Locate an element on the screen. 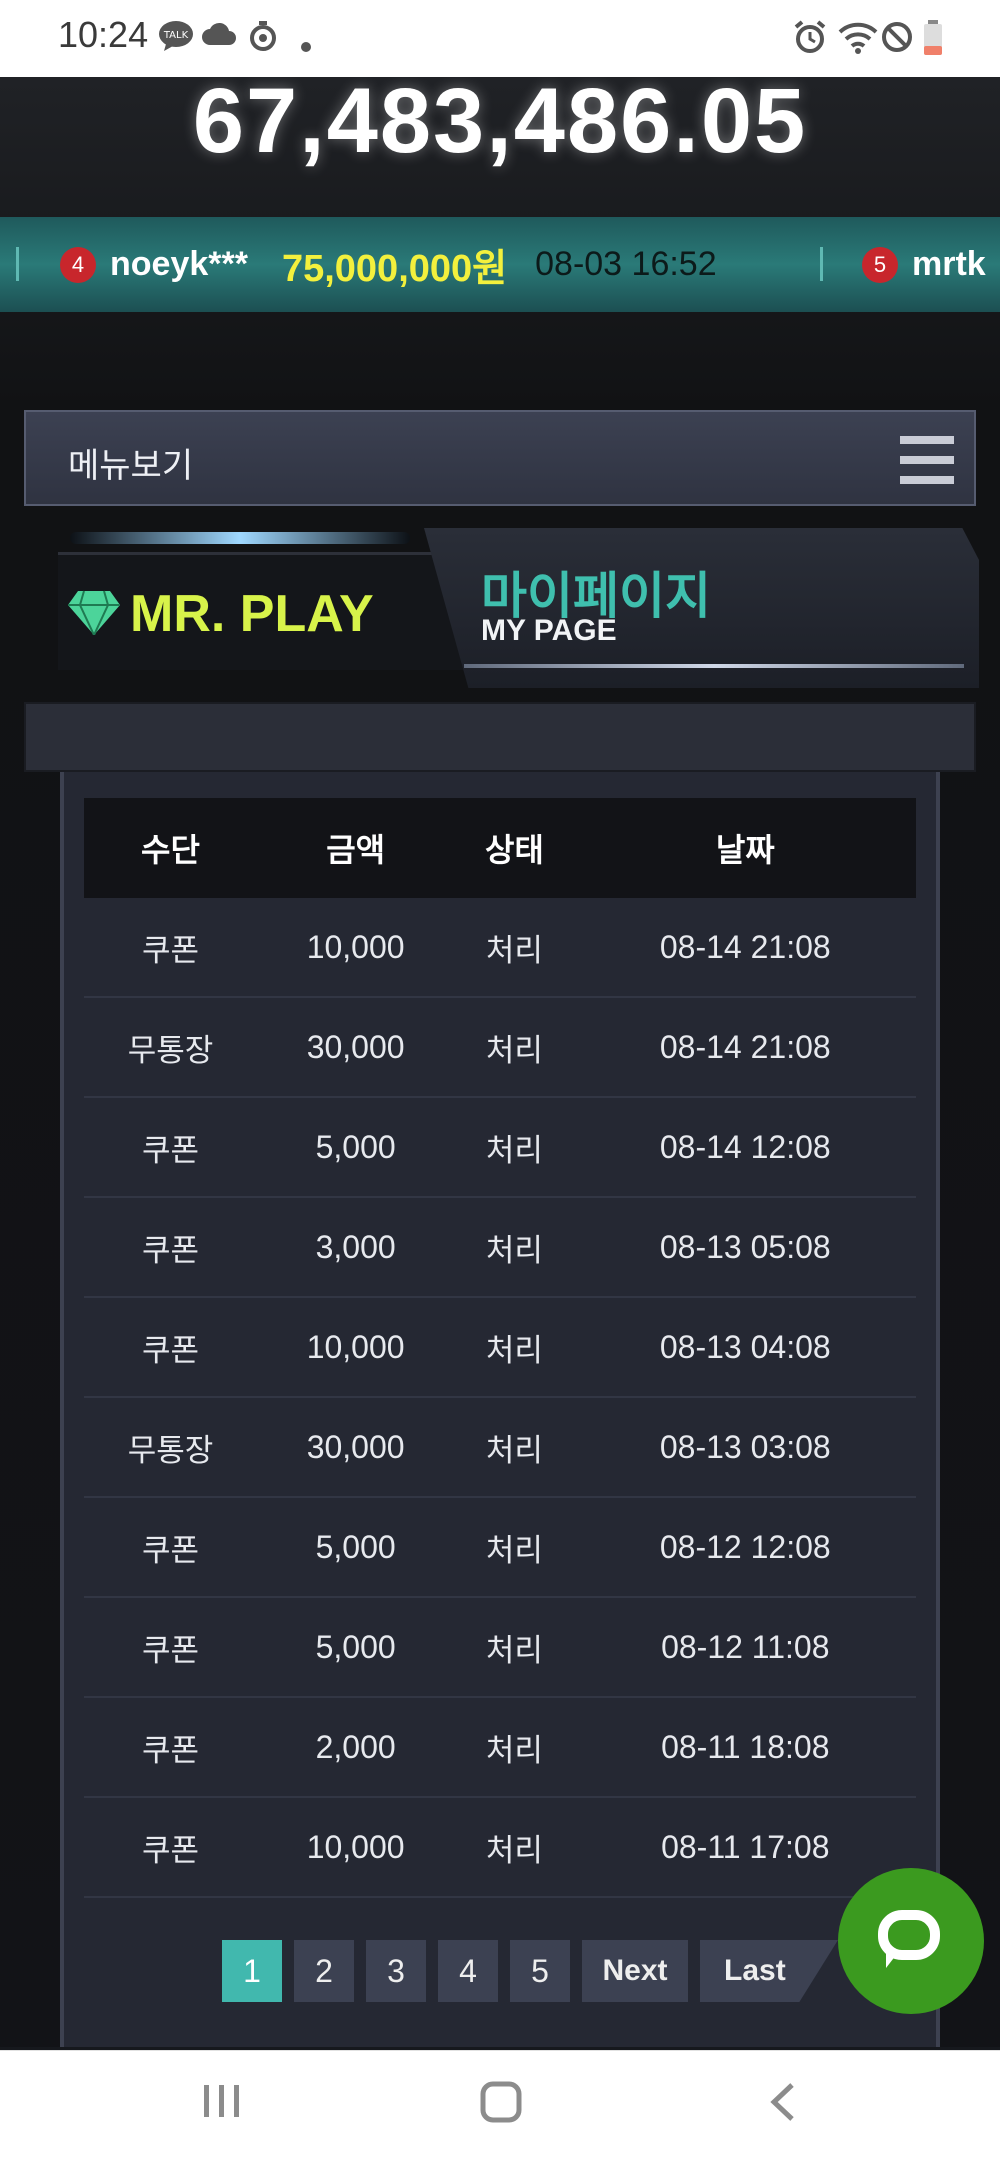 This screenshot has height=2168, width=1000. ticker-user: noeyk*** is located at coordinates (179, 264).